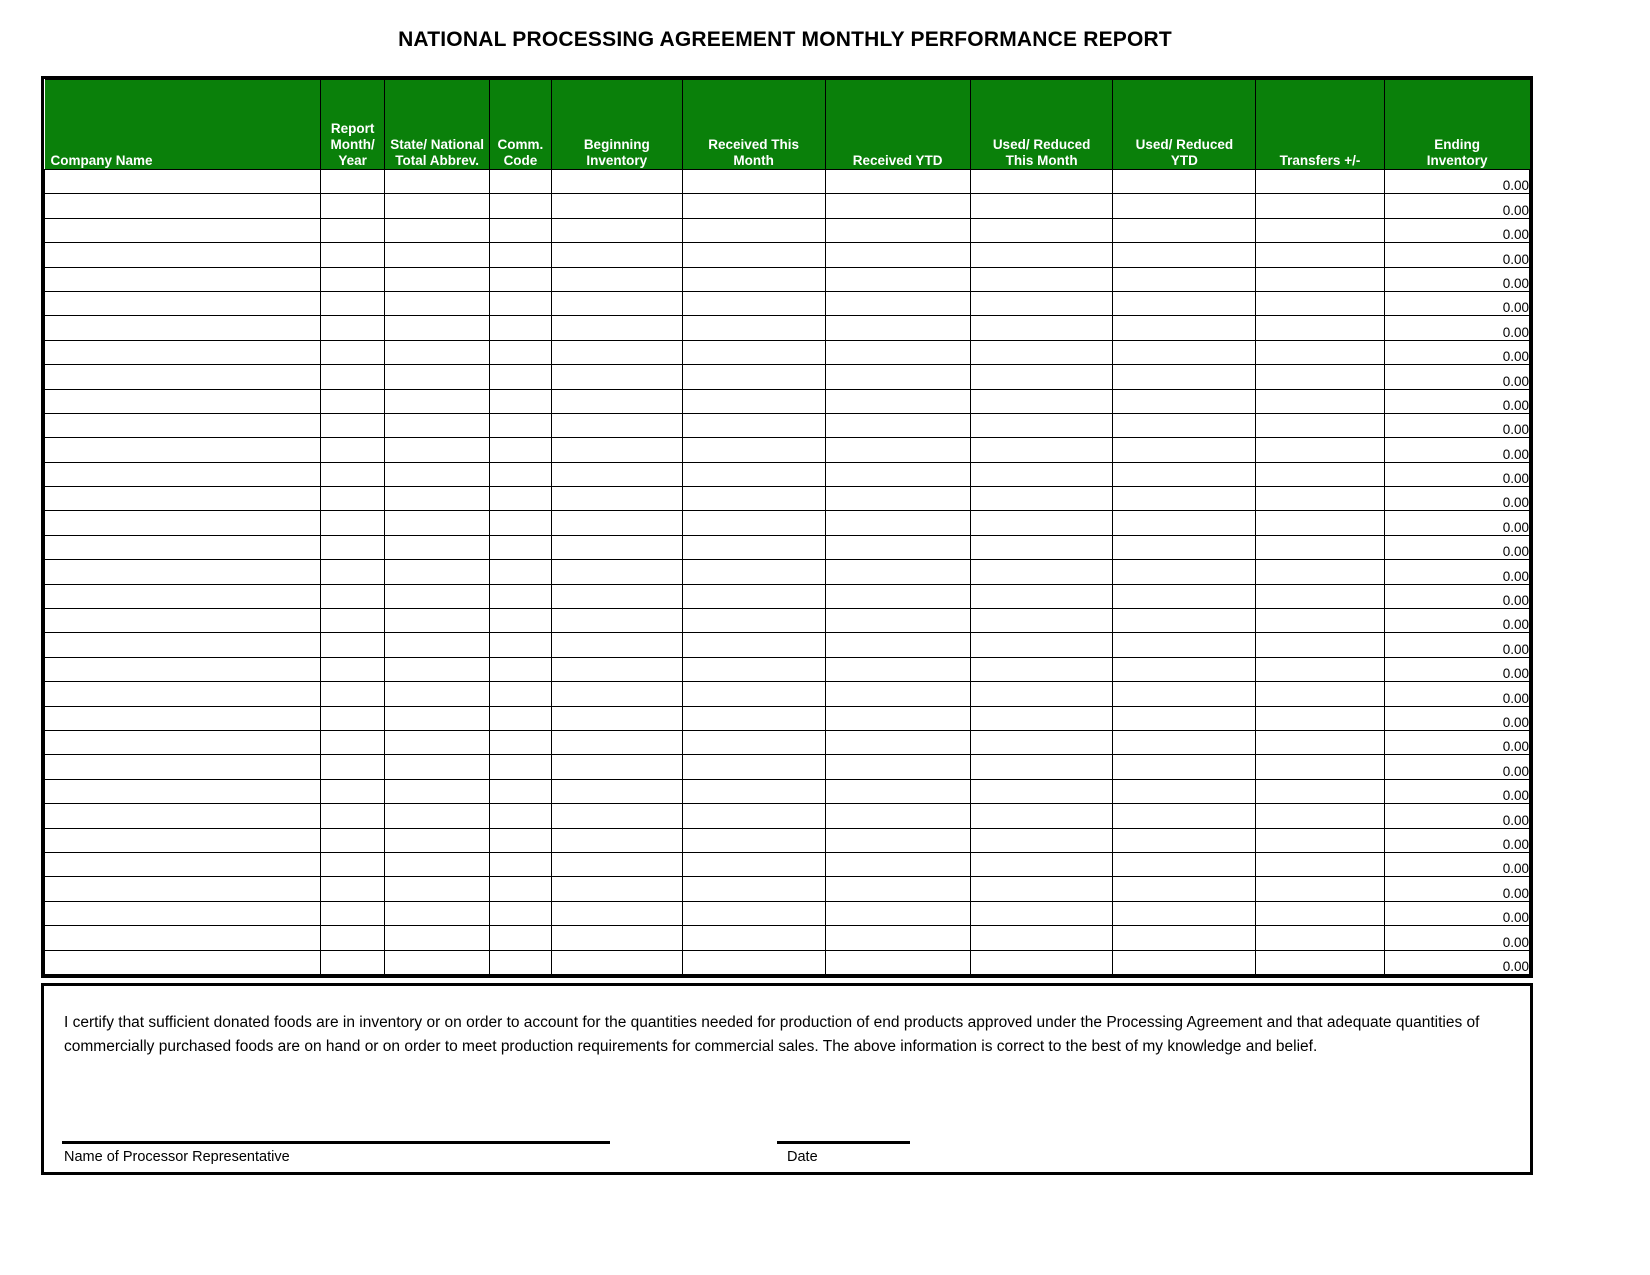  What do you see at coordinates (843, 1142) in the screenshot?
I see `signature-line-date` at bounding box center [843, 1142].